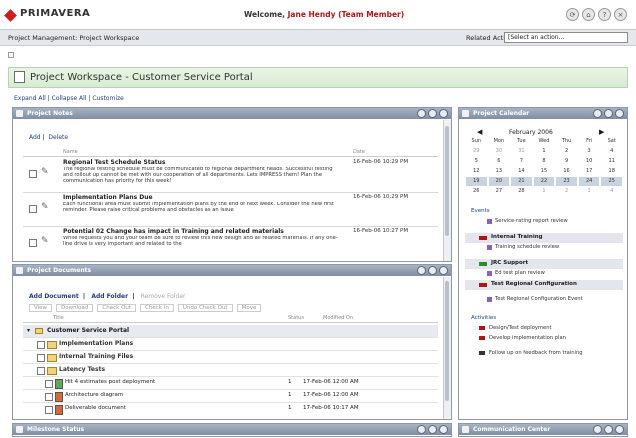 The image size is (636, 438). Describe the element at coordinates (589, 181) in the screenshot. I see `calendar-day: 24` at that location.